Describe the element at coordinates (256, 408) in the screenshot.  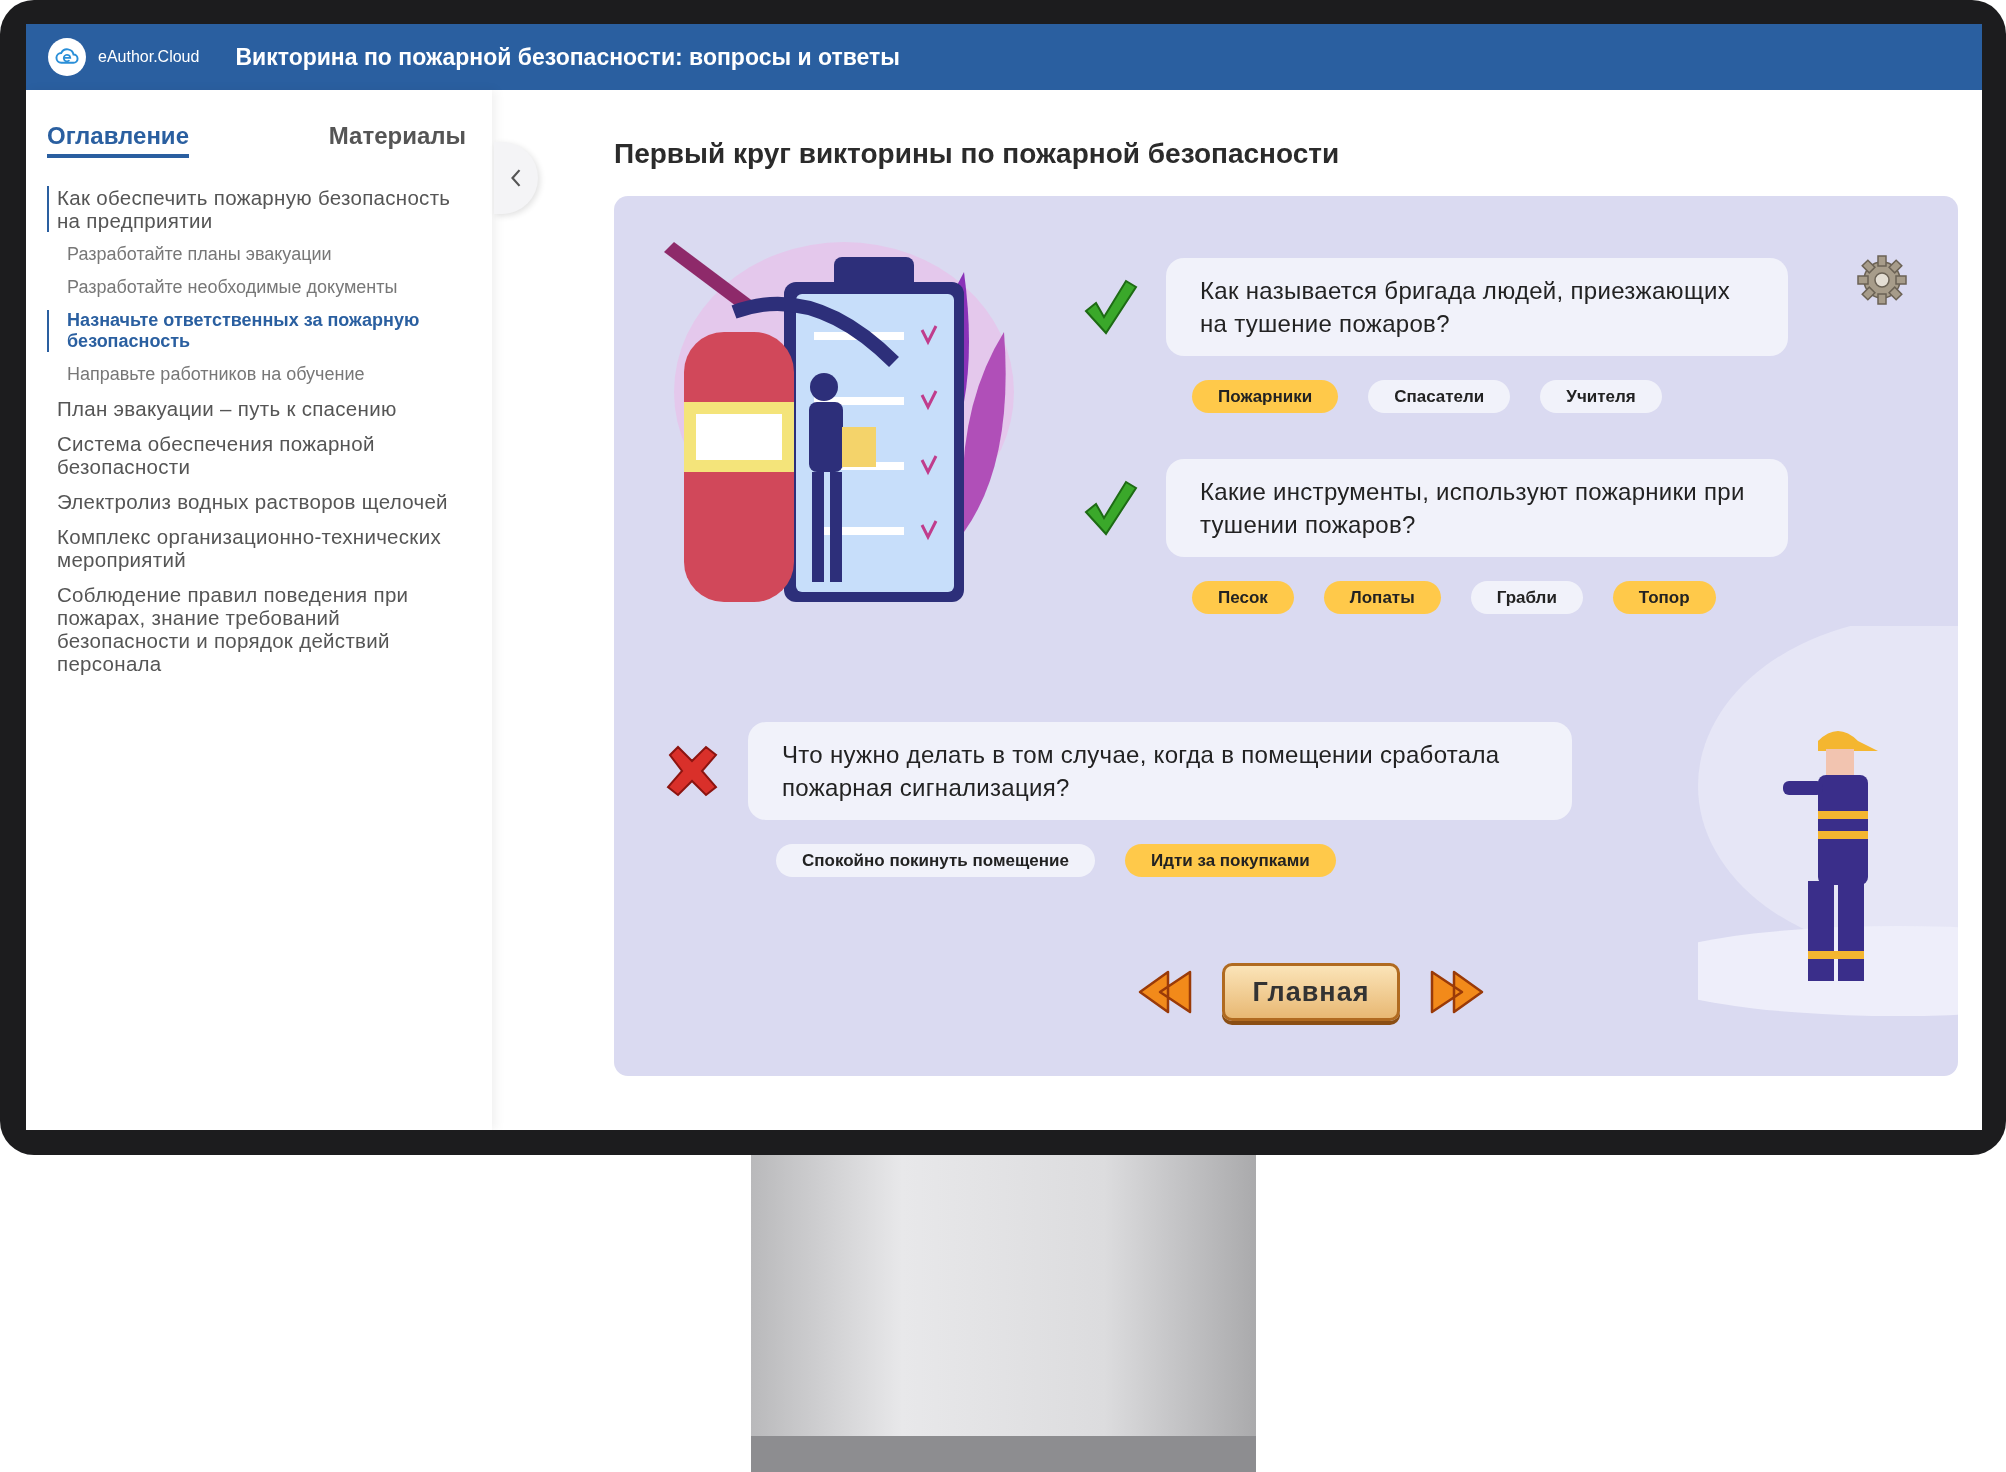
I see `toc-item: План эвакуации – путь к спасению` at that location.